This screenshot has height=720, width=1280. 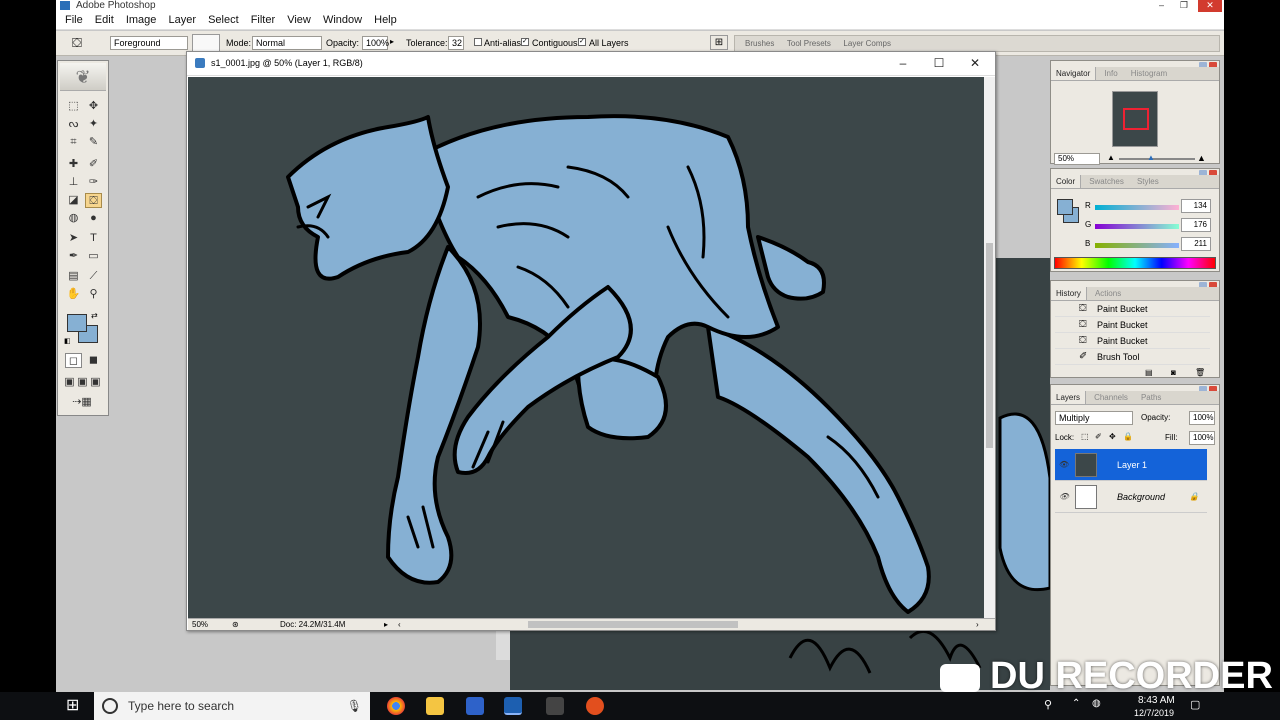 I want to click on pattern-picker, so click(x=206, y=43).